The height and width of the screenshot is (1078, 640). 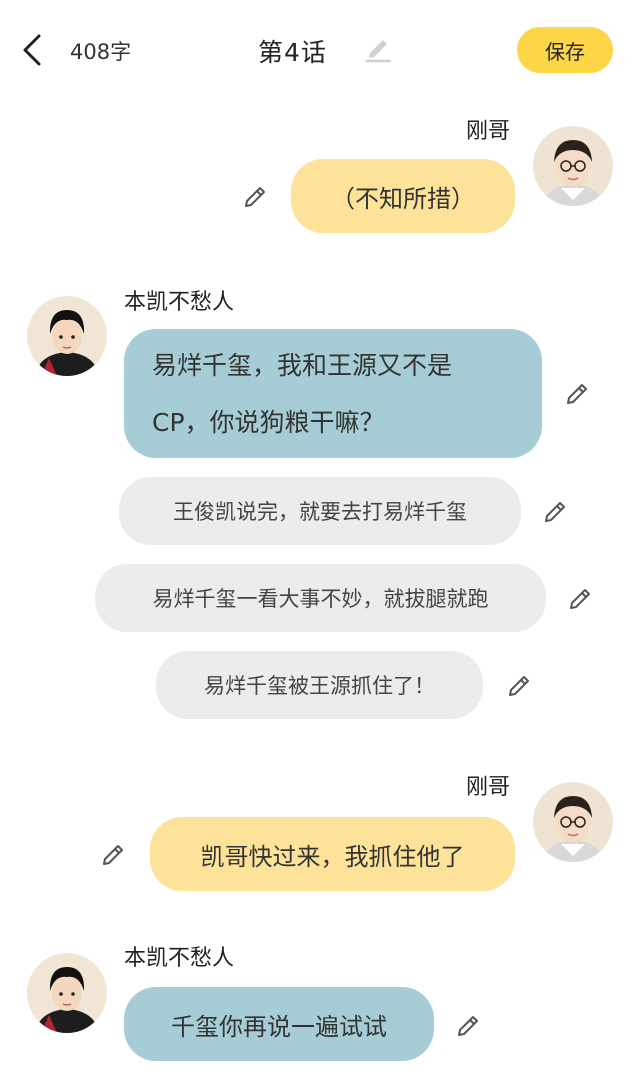 I want to click on chapter-title: 第4话, so click(x=292, y=52).